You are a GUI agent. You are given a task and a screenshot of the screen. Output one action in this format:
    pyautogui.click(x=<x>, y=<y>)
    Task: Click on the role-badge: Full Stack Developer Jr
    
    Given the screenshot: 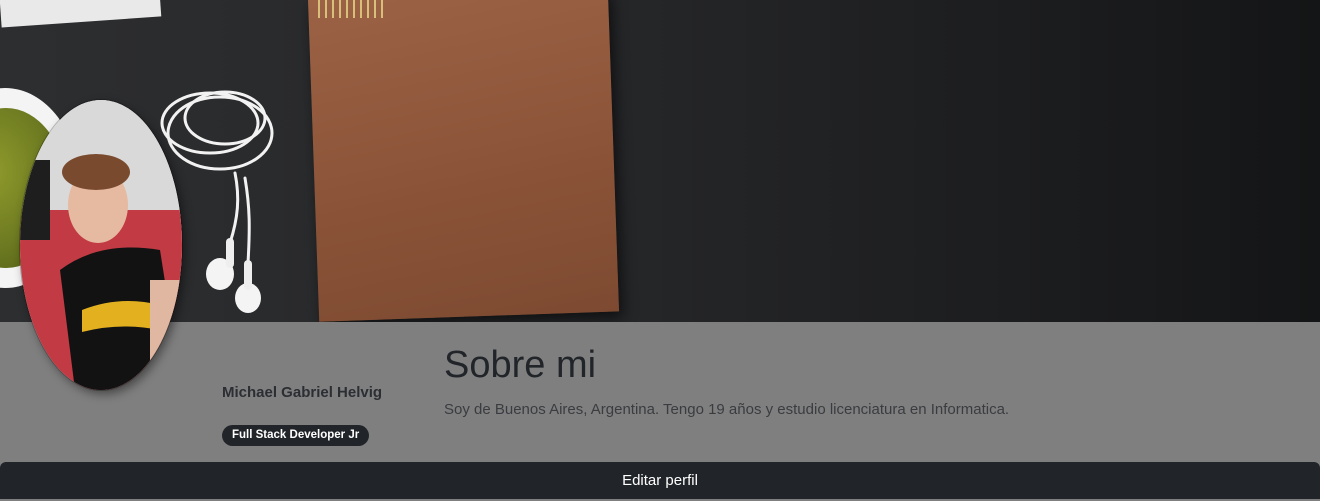 What is the action you would take?
    pyautogui.click(x=296, y=435)
    